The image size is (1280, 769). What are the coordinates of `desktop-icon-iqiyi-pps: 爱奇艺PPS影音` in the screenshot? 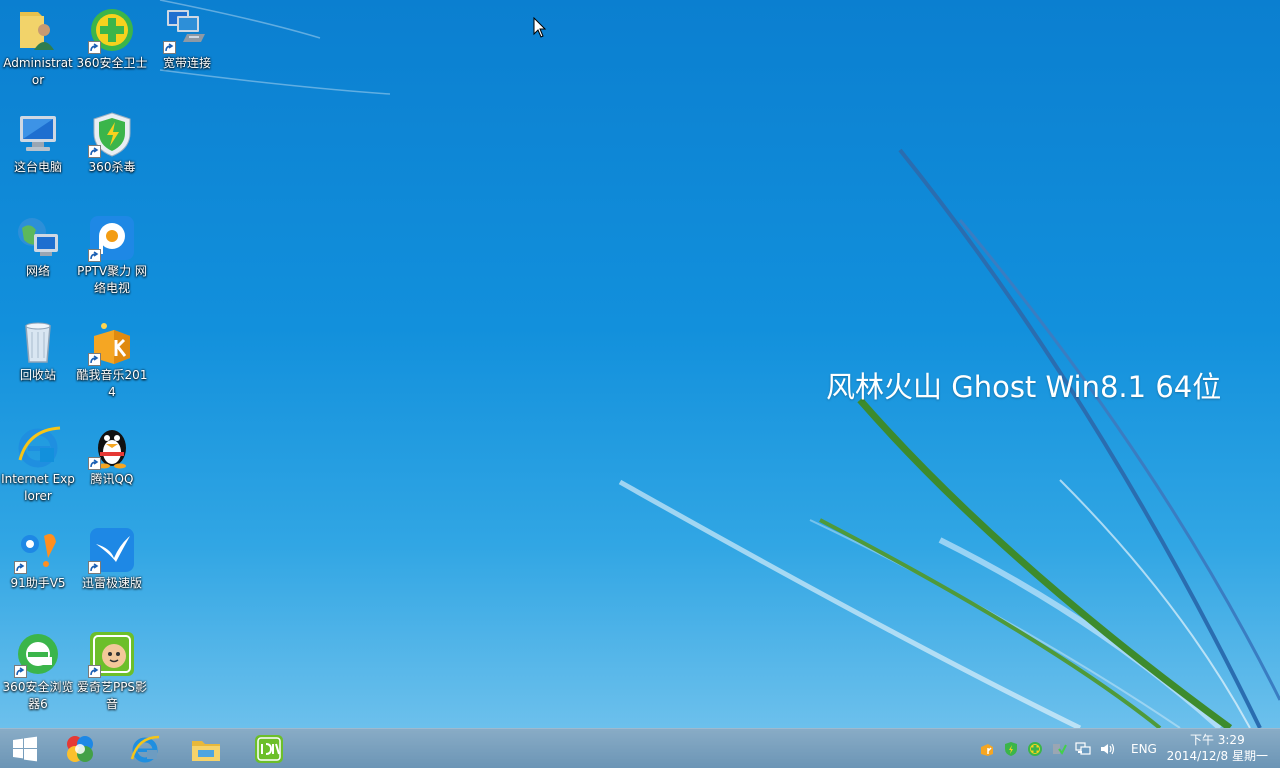 It's located at (112, 671).